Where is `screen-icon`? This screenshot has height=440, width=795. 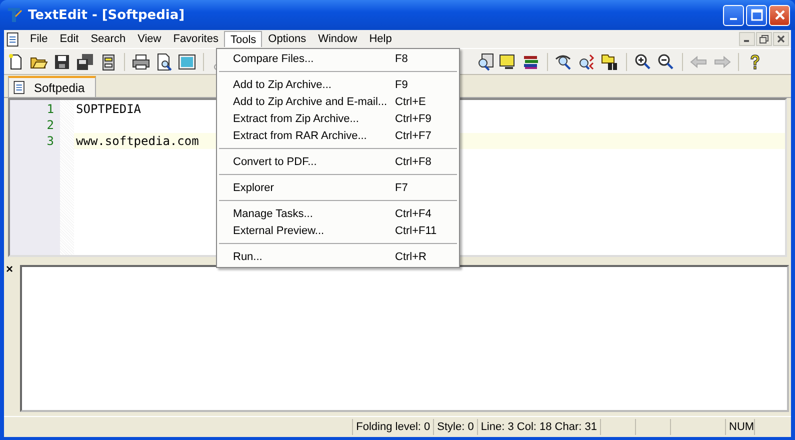 screen-icon is located at coordinates (187, 61).